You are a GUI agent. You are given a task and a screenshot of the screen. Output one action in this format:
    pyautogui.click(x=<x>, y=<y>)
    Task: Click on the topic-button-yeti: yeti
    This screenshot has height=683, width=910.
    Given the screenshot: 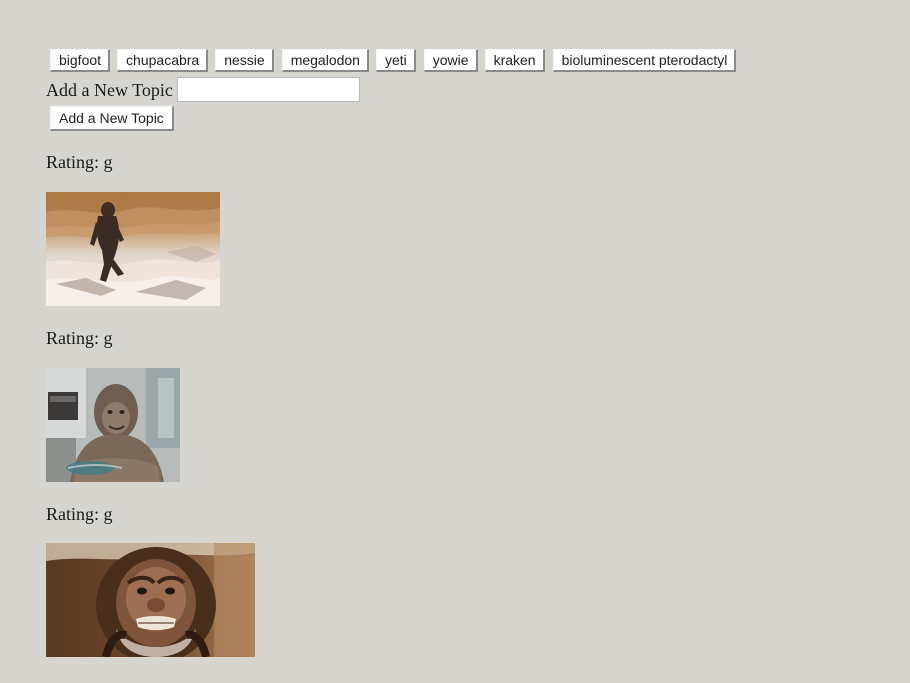 What is the action you would take?
    pyautogui.click(x=395, y=60)
    